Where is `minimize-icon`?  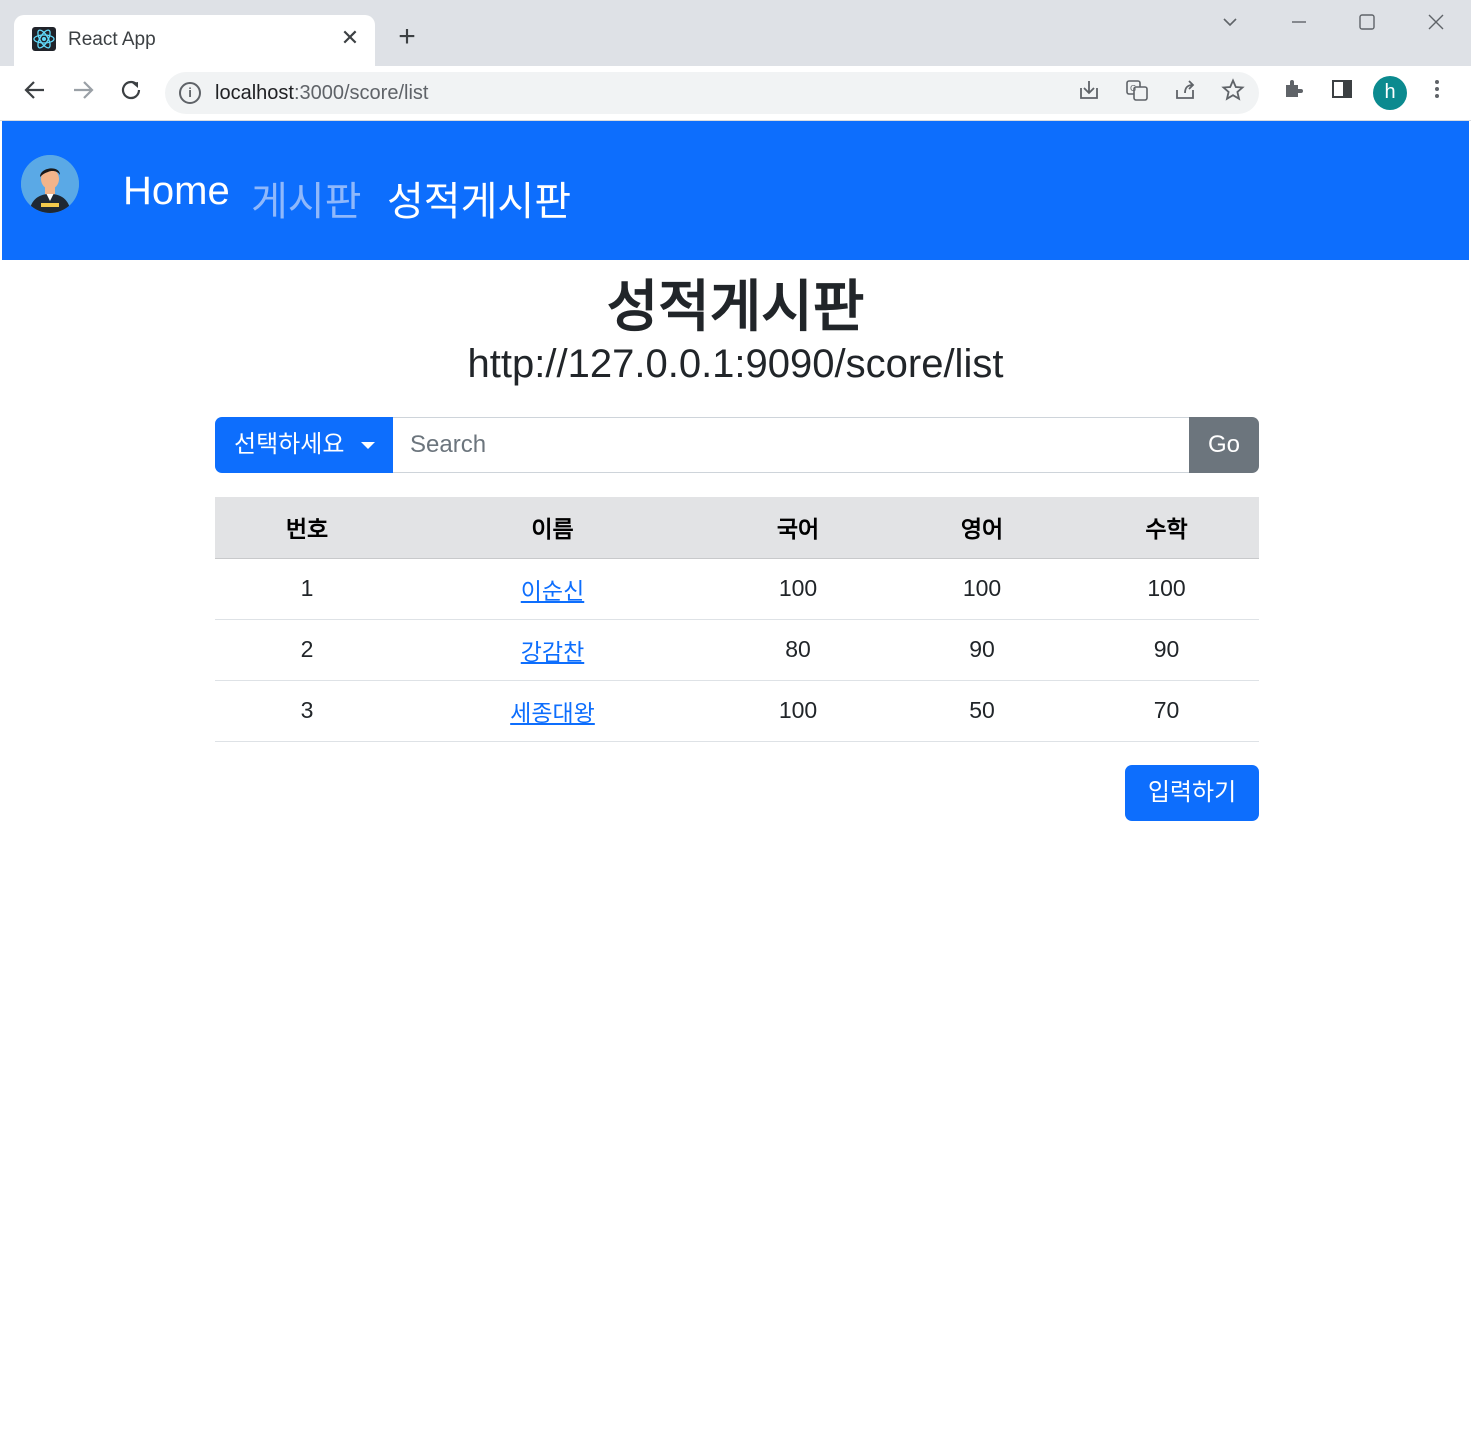 minimize-icon is located at coordinates (1299, 25).